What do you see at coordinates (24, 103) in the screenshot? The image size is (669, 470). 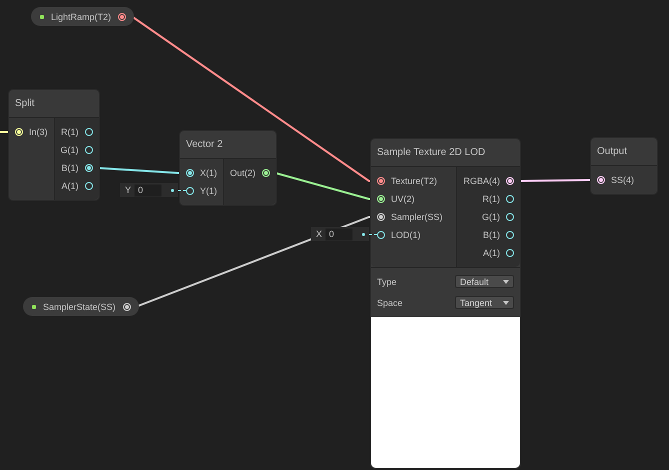 I see `node-title: Split` at bounding box center [24, 103].